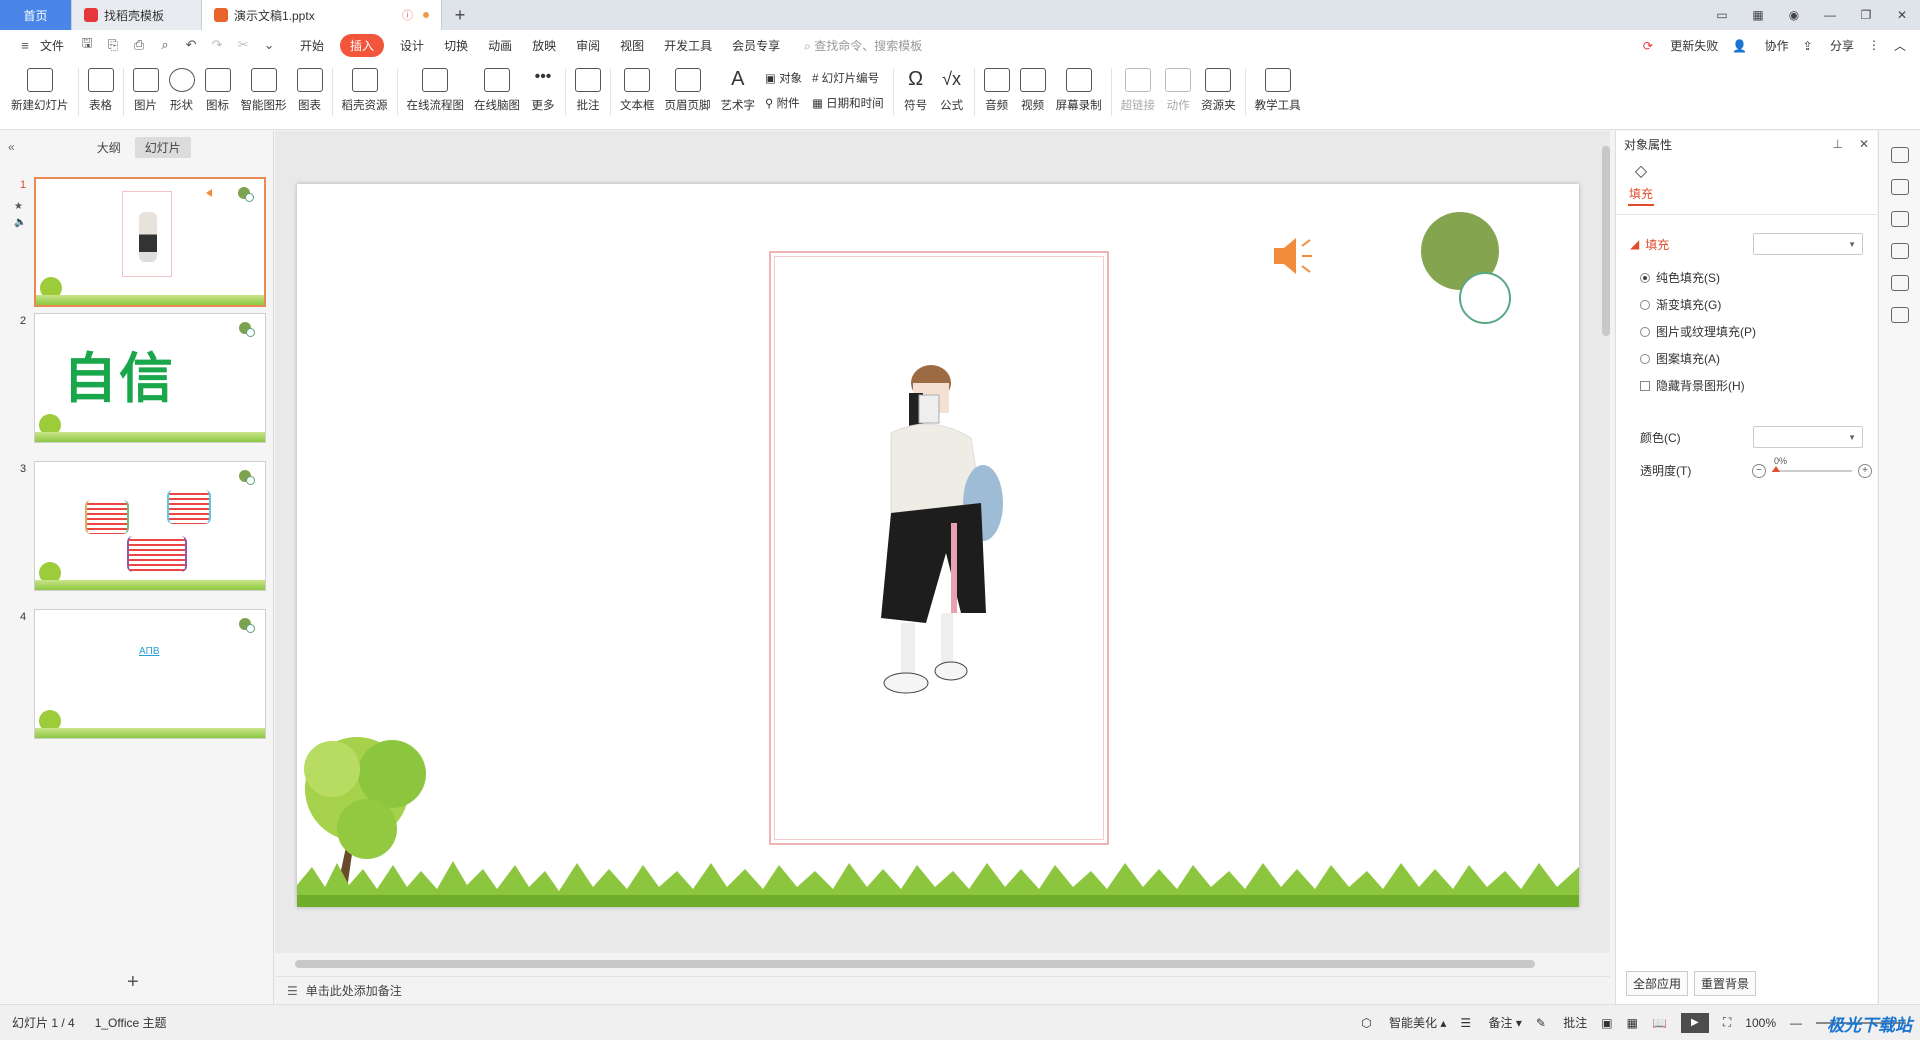 This screenshot has width=1920, height=1040. I want to click on new-tab-button: +, so click(460, 15).